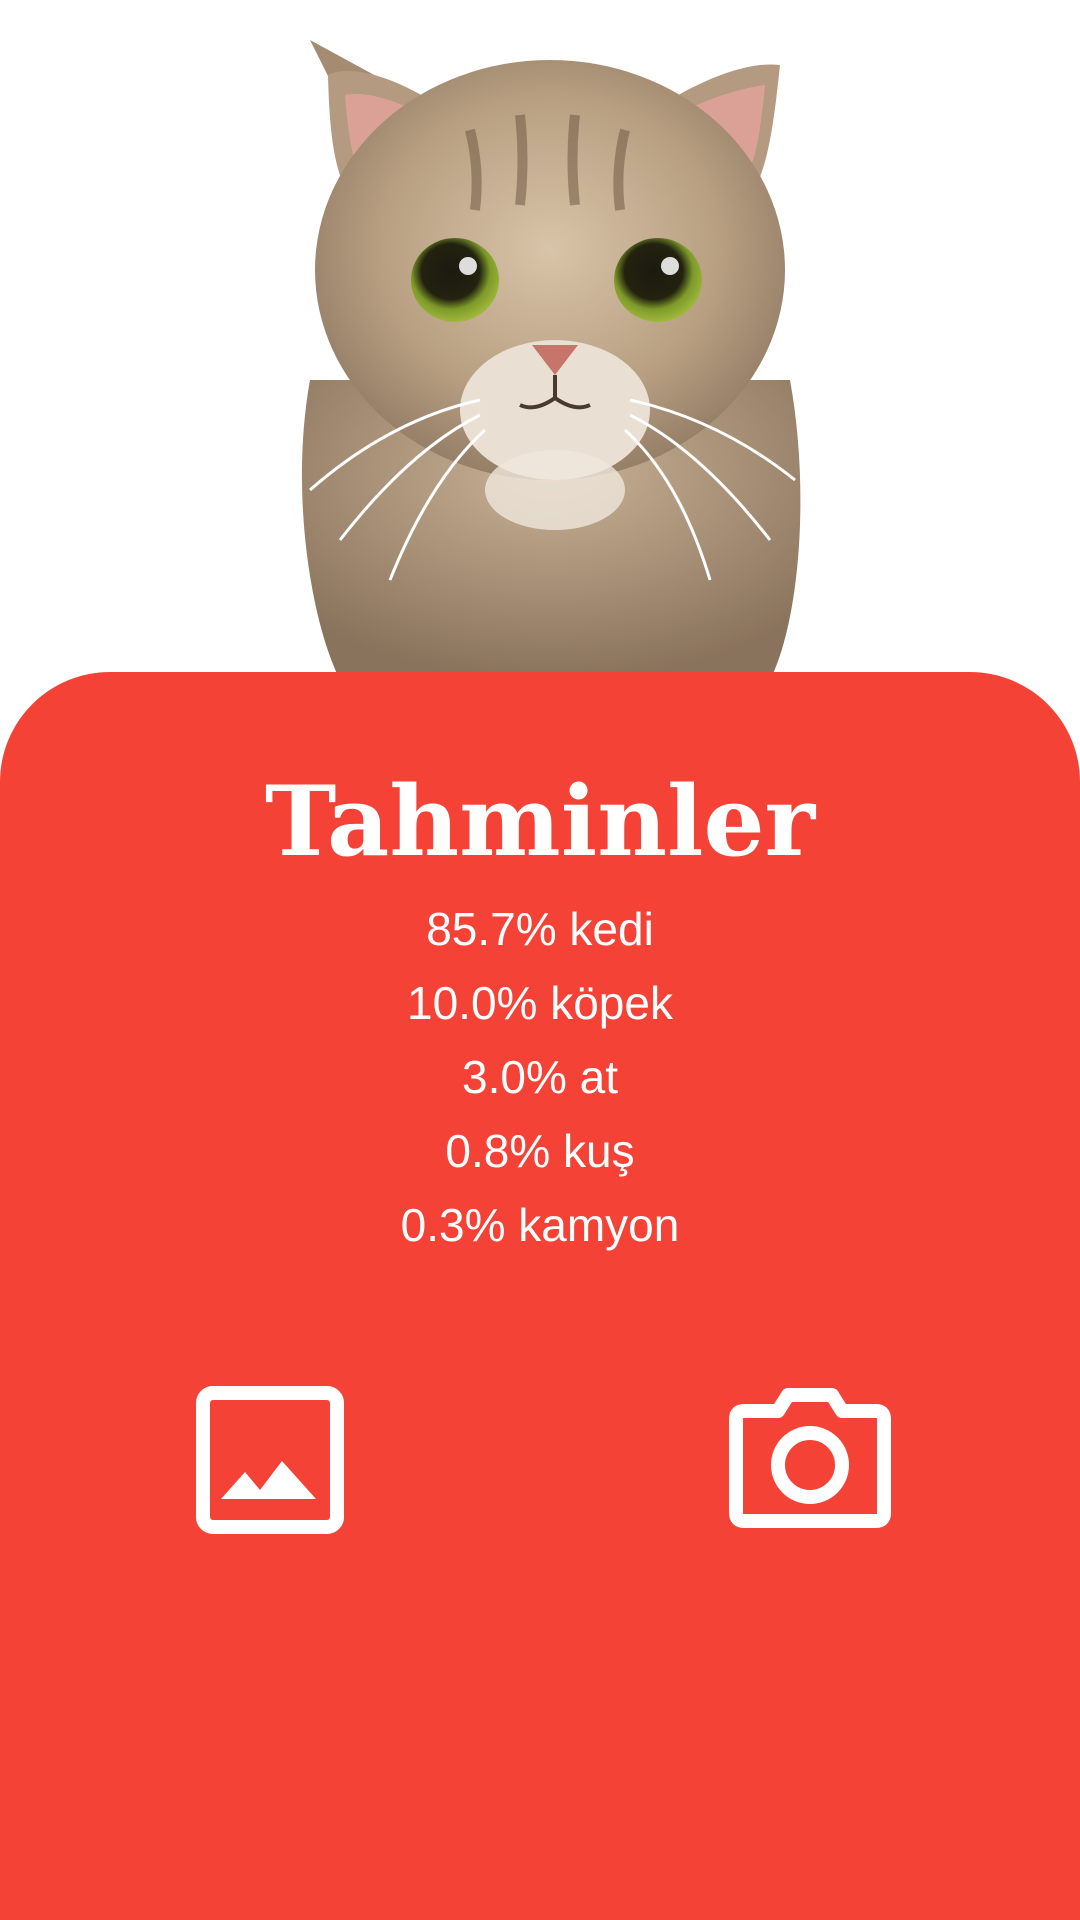 This screenshot has height=1920, width=1080. What do you see at coordinates (810, 1458) in the screenshot?
I see `camera-icon` at bounding box center [810, 1458].